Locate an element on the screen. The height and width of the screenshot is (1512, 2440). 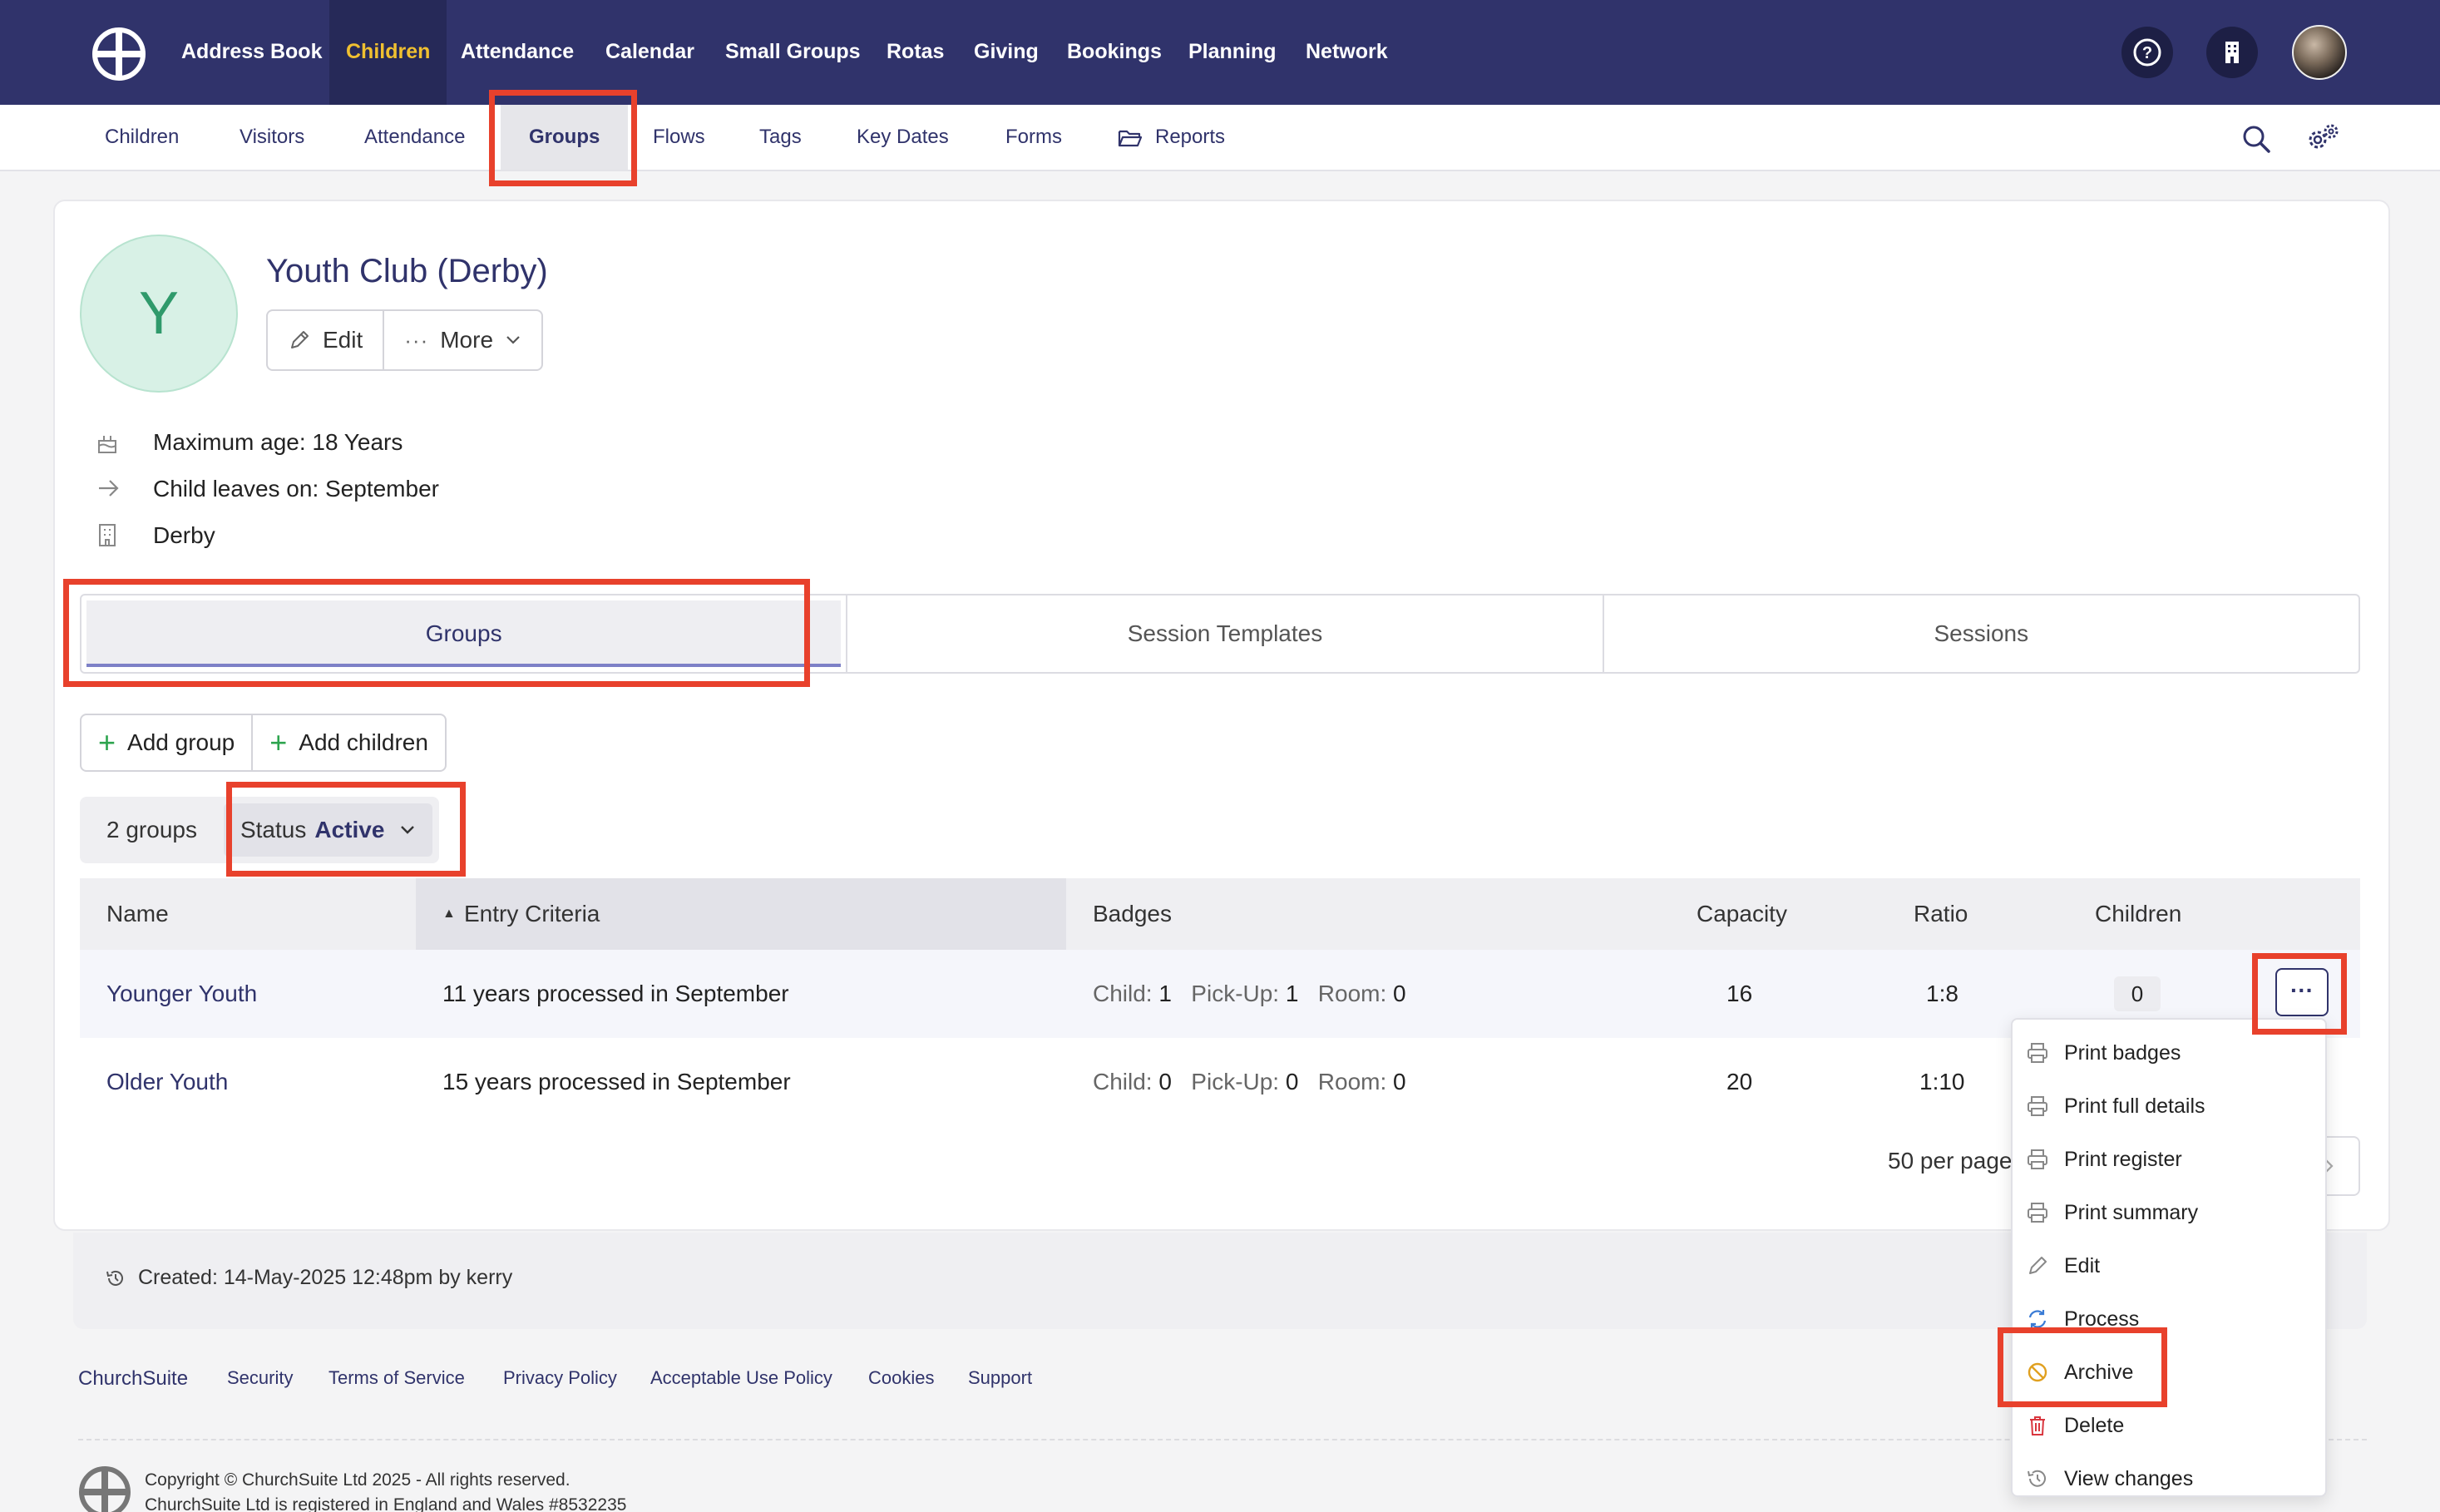
subnav-forms: Forms is located at coordinates (1033, 137).